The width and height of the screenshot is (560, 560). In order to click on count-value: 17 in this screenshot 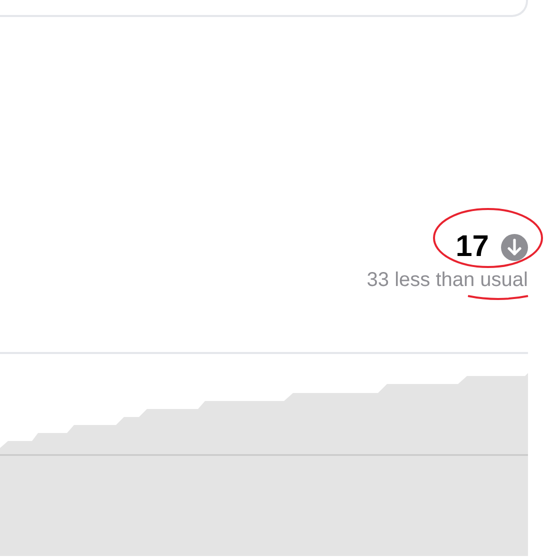, I will do `click(472, 247)`.